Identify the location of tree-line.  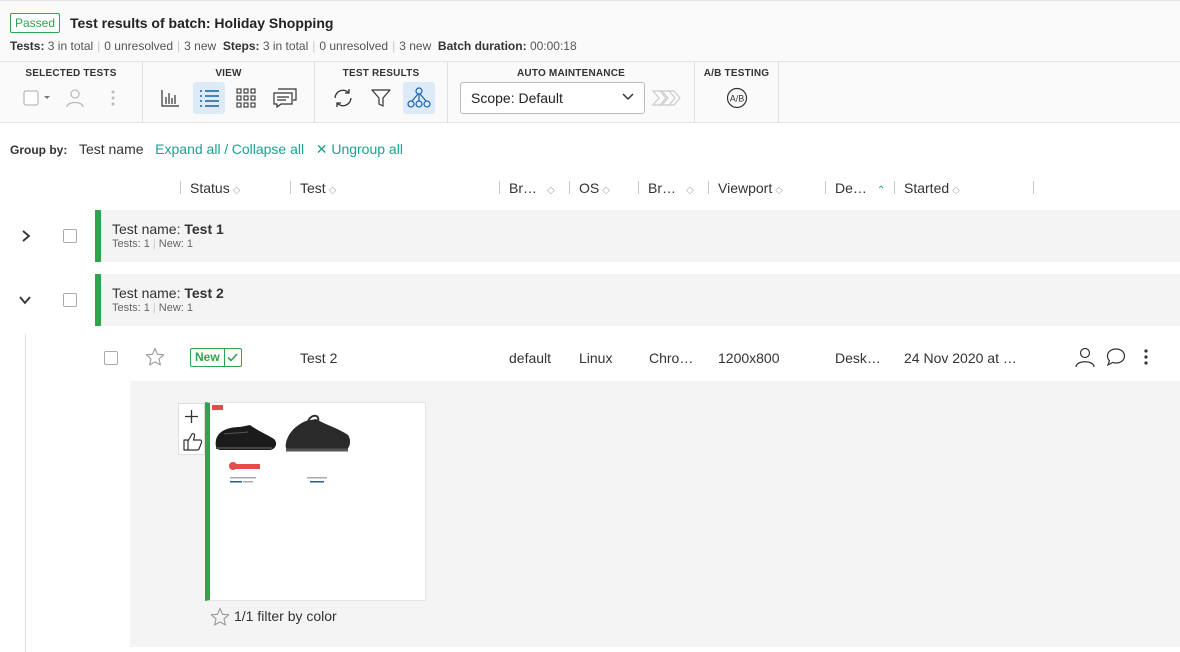
(25, 493).